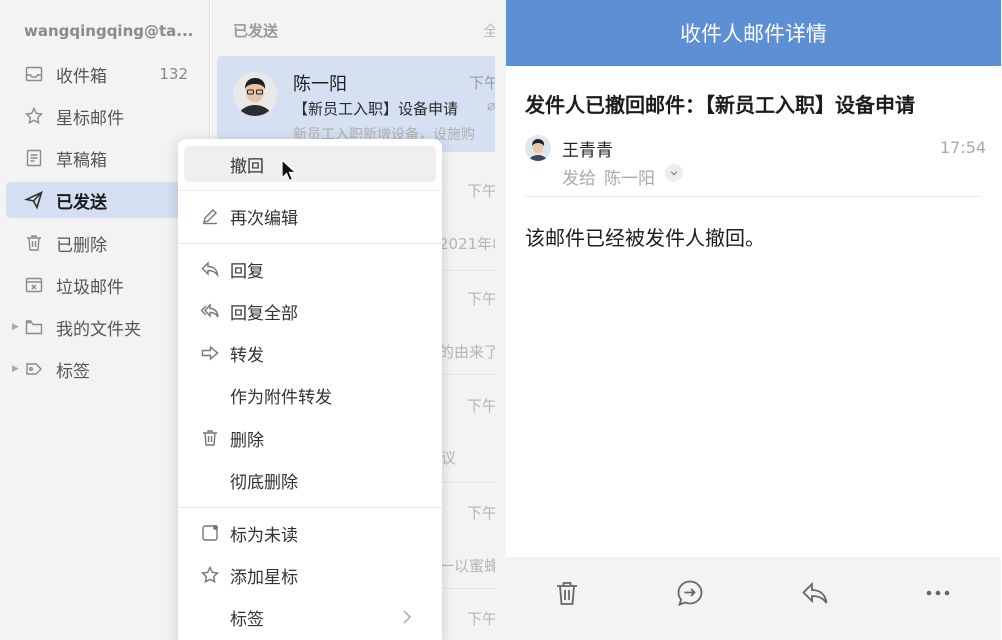 This screenshot has width=1002, height=640. Describe the element at coordinates (264, 535) in the screenshot. I see `menu-item-label: 标为未读` at that location.